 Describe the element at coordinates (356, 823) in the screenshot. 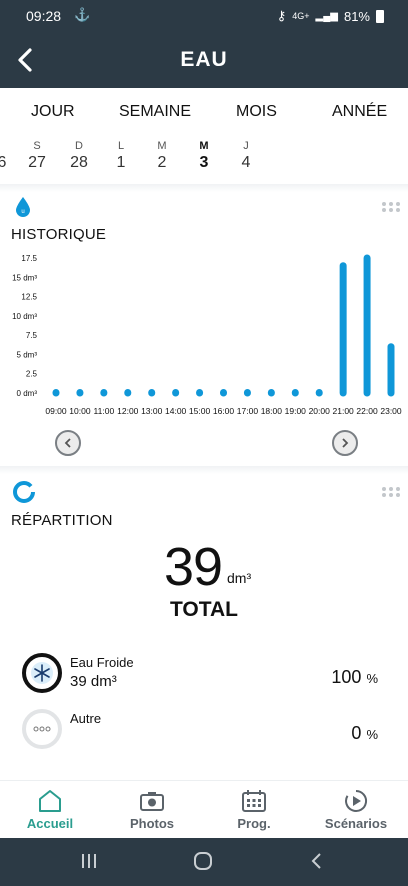

I see `tab-label: Scénarios` at that location.